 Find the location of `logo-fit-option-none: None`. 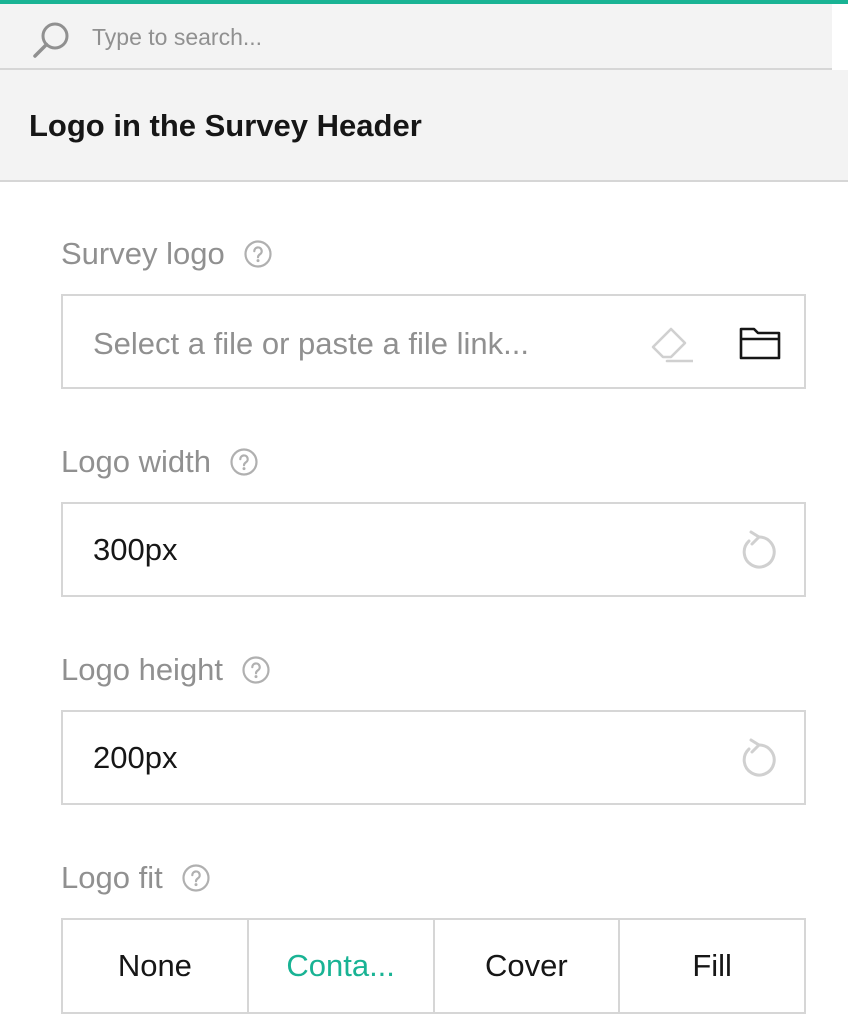

logo-fit-option-none: None is located at coordinates (156, 966).